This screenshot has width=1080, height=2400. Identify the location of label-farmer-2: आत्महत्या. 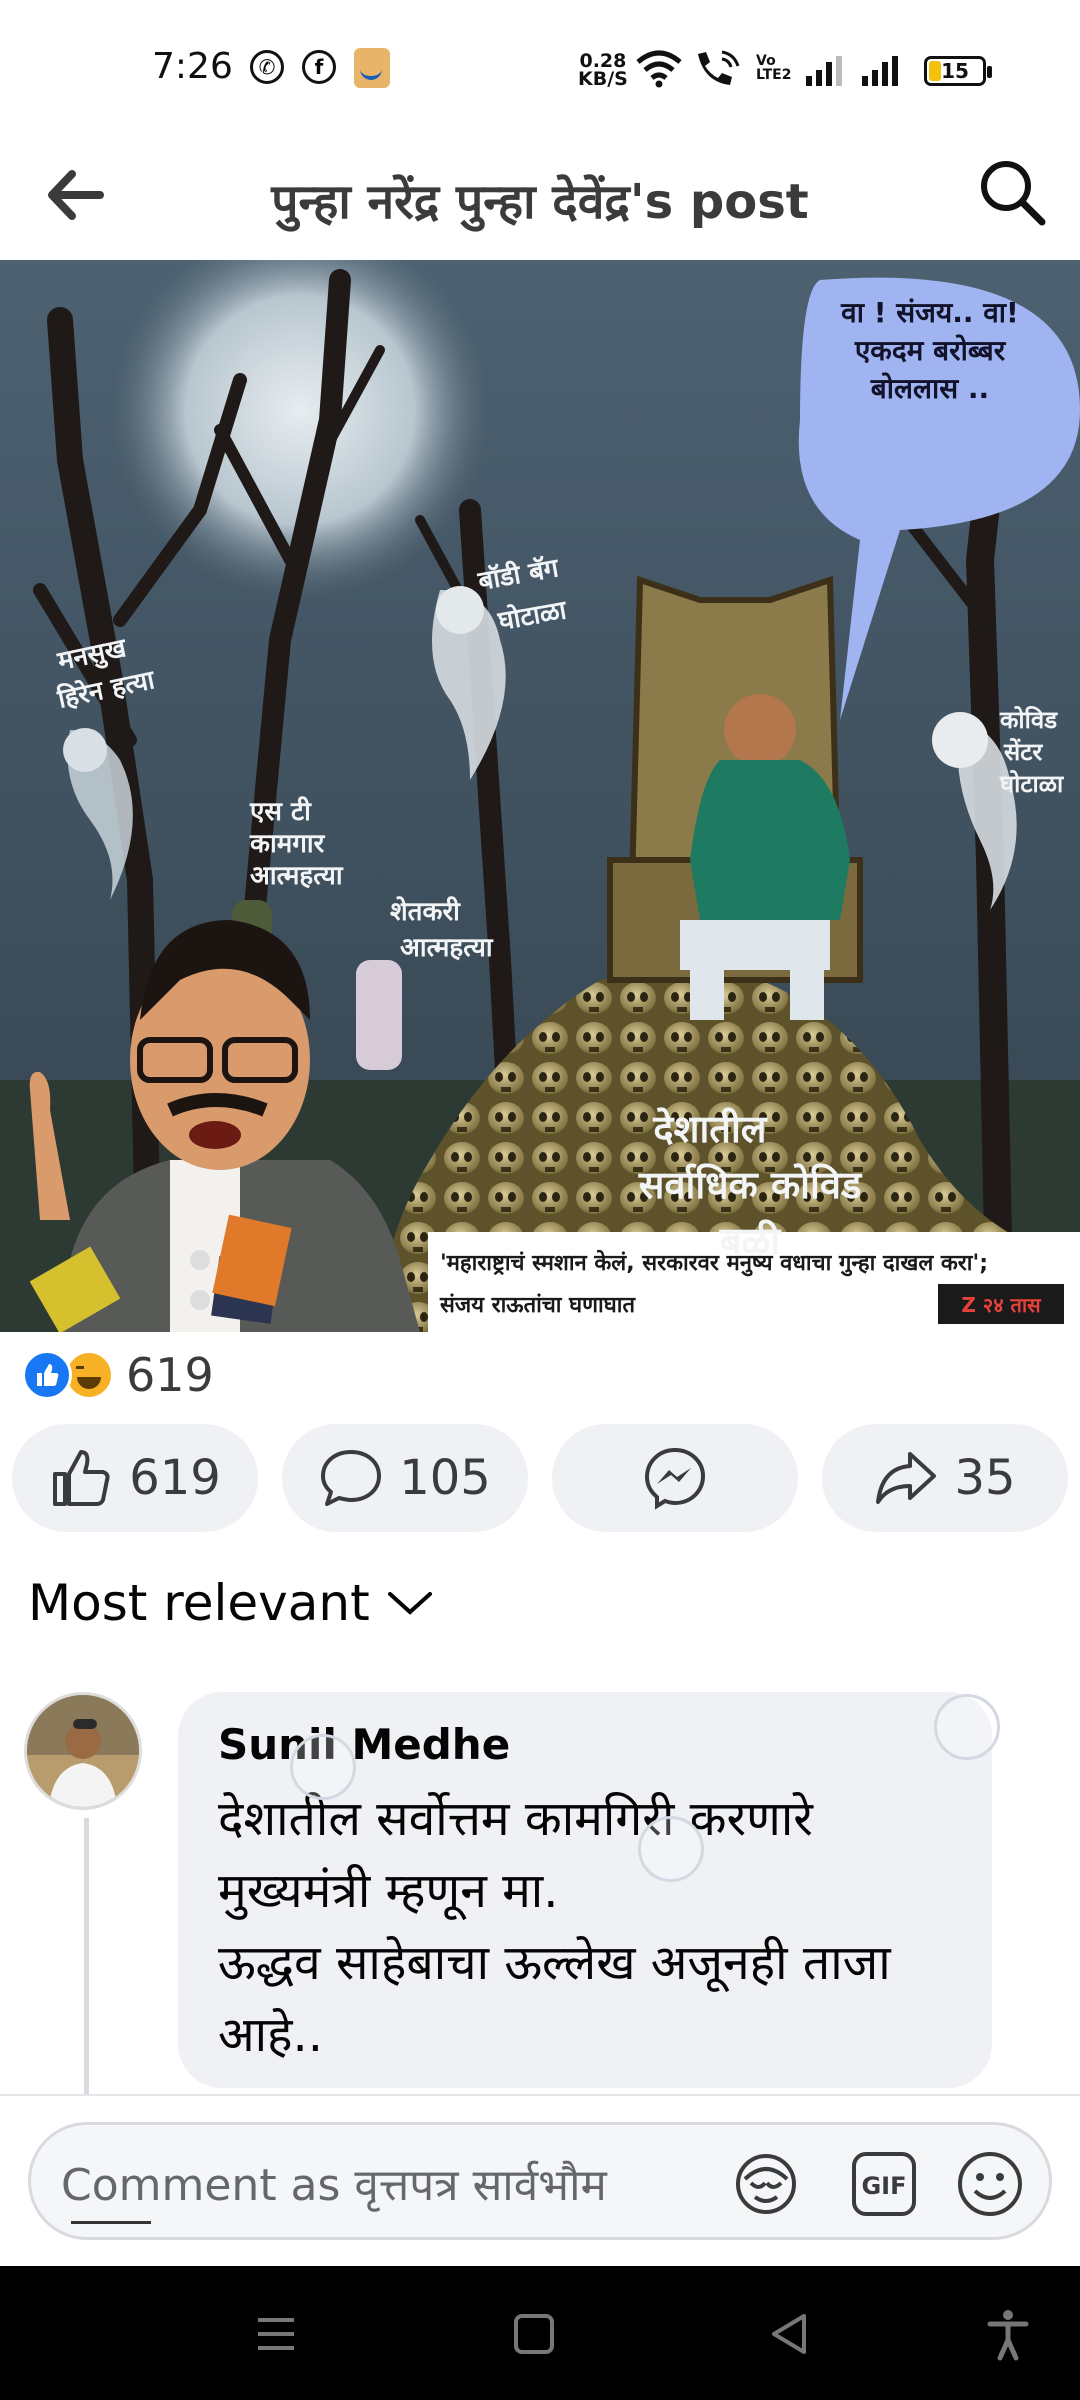
(447, 948).